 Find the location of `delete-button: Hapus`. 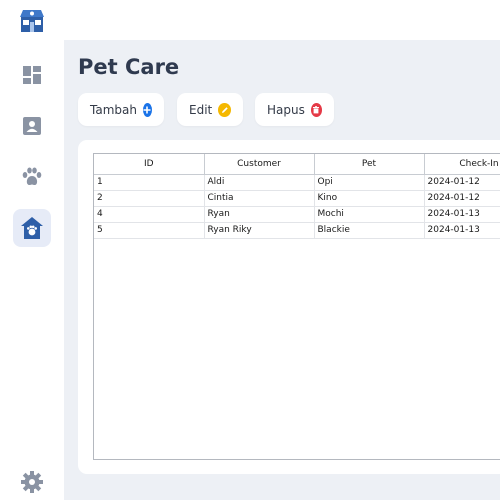

delete-button: Hapus is located at coordinates (294, 109).